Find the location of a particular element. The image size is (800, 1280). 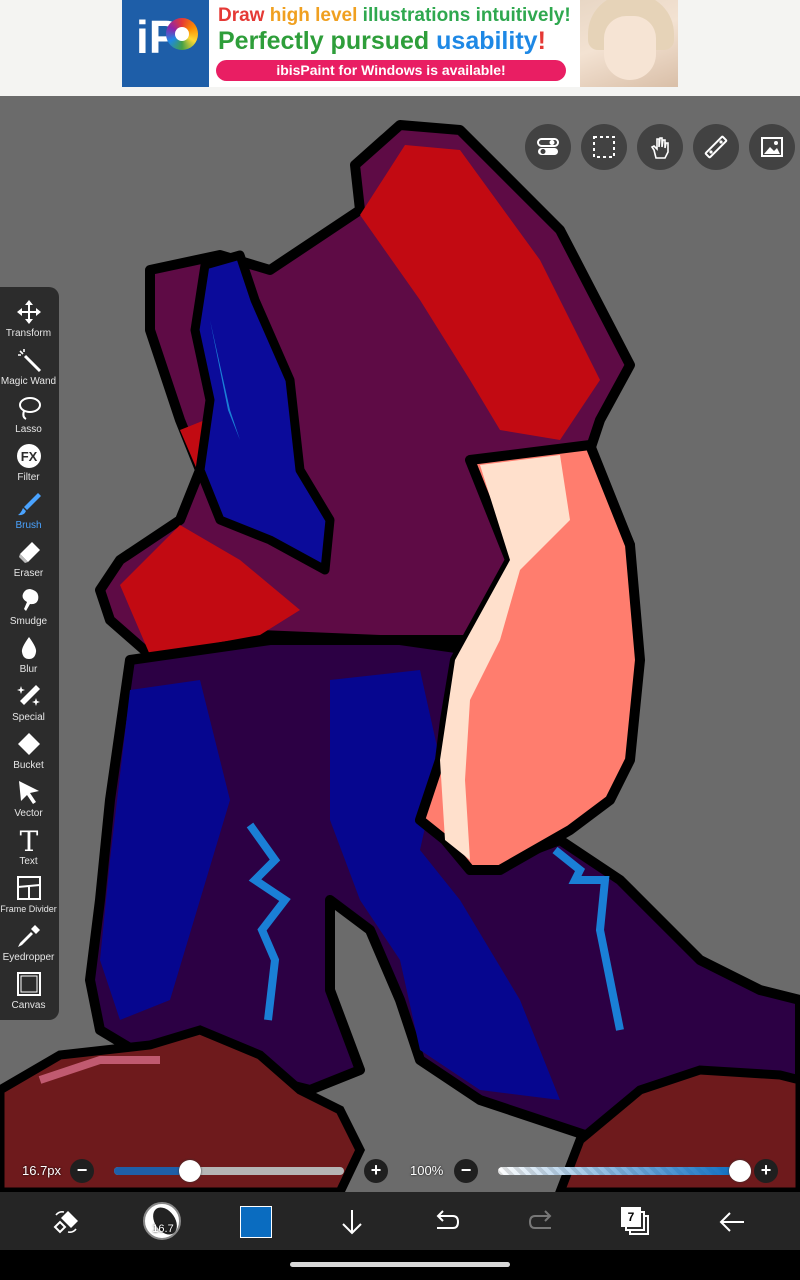

brush-size-value: 16.7px is located at coordinates (42, 1170).